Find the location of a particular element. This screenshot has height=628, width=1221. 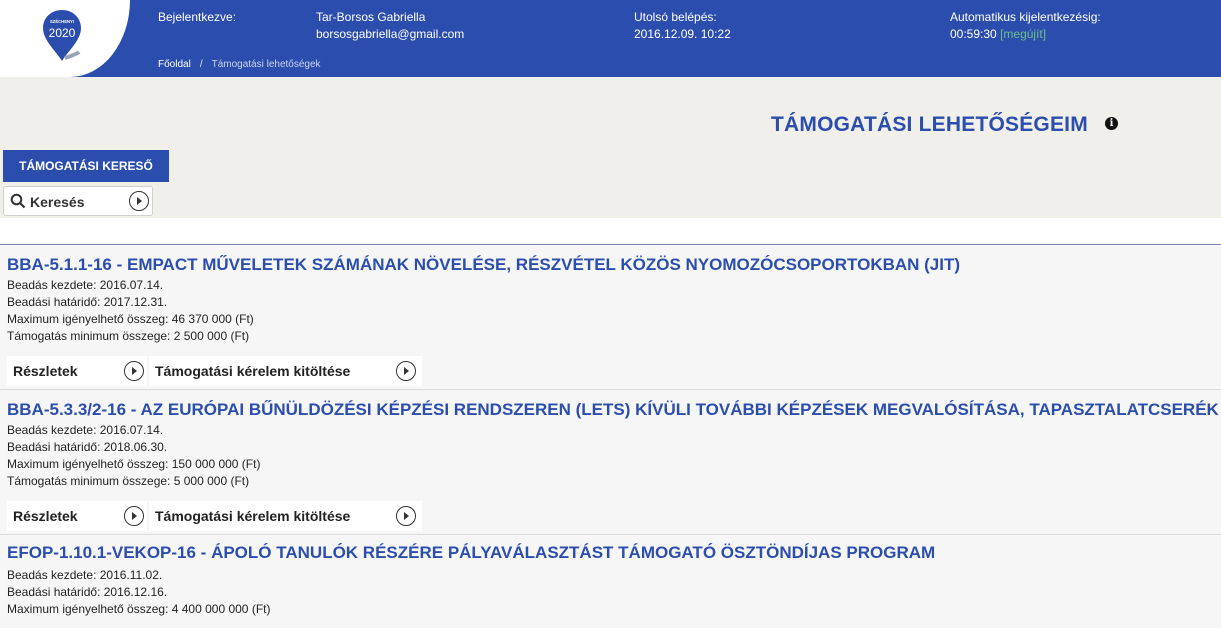

auto-logout-label: Automatikus kijelentkezésig: is located at coordinates (1025, 17).